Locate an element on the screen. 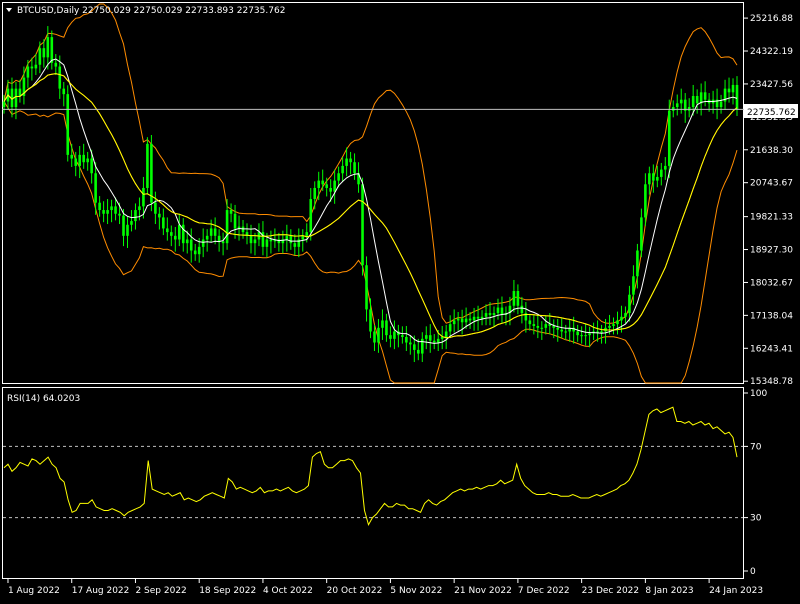 The image size is (800, 604). time-tick-label: 5 Nov 2022 is located at coordinates (416, 591).